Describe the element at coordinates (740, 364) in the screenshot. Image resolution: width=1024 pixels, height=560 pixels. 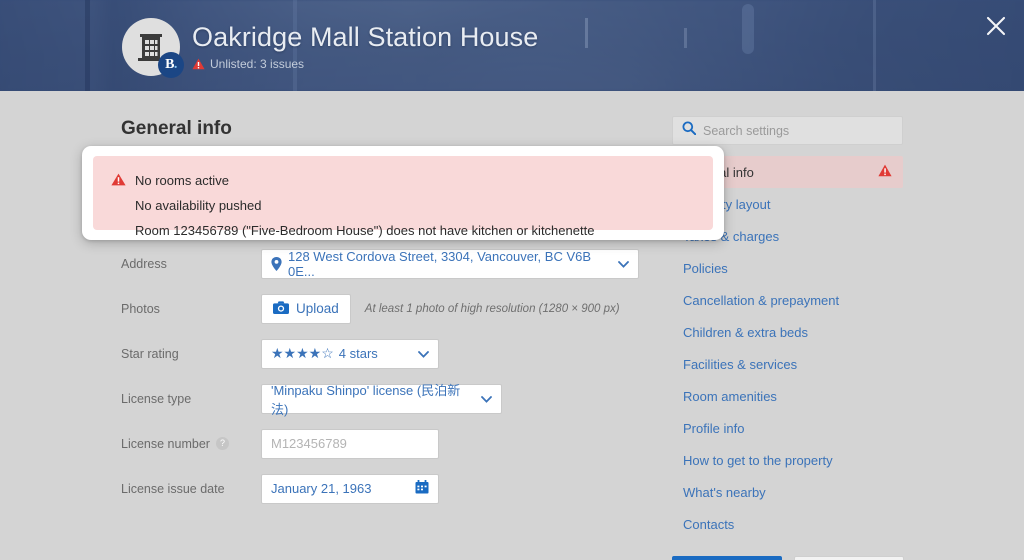
I see `sidebar-item-label: Facilities & services` at that location.